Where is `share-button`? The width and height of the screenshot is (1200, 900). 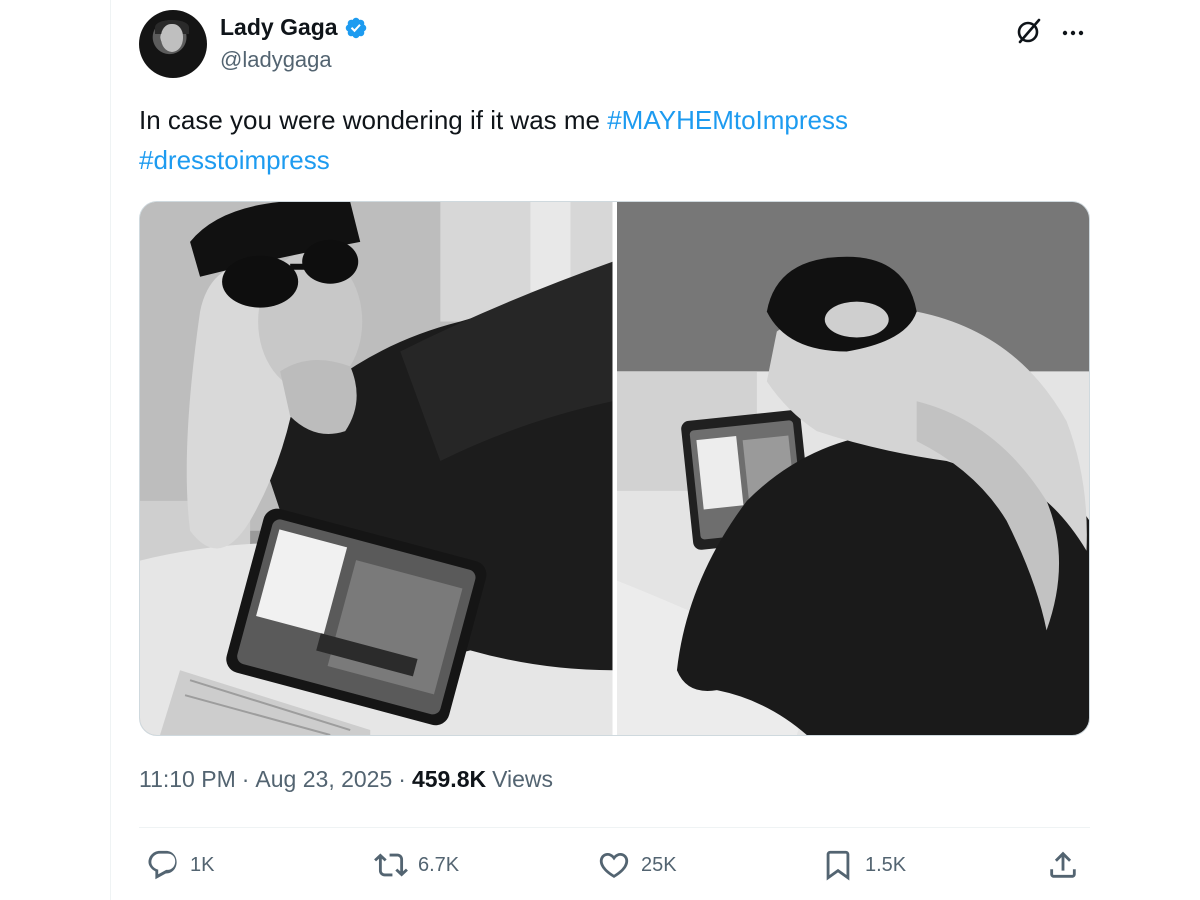
share-button is located at coordinates (1063, 865).